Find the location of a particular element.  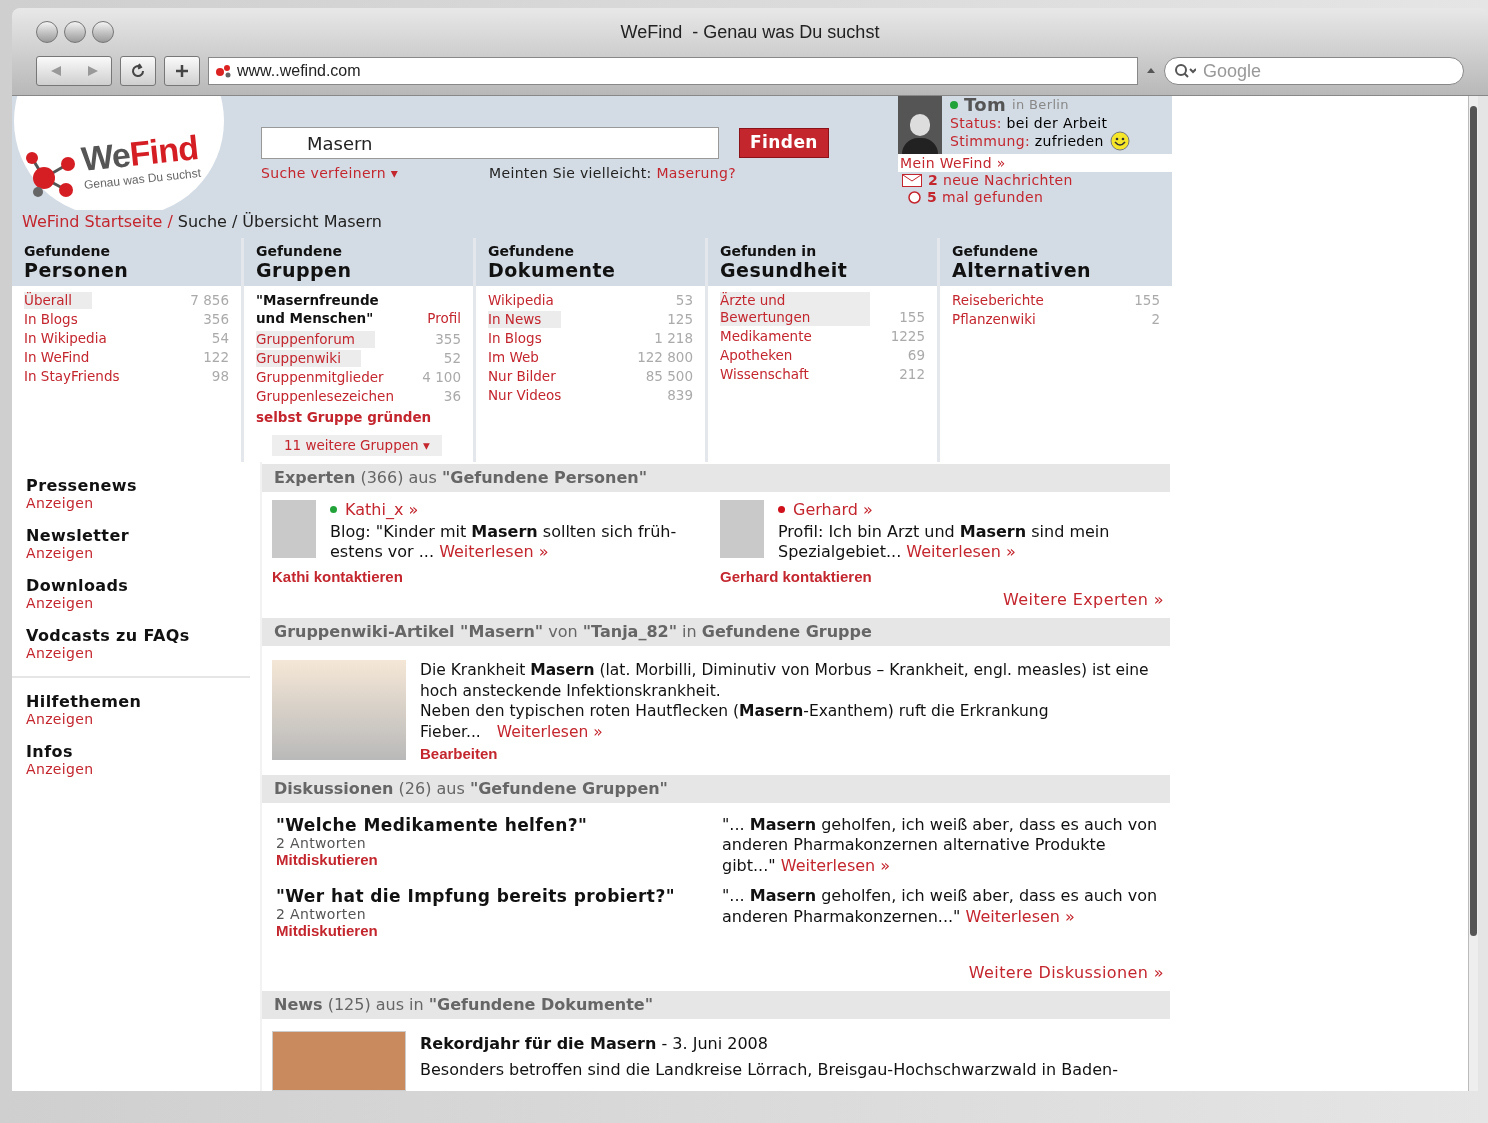

news-text: Besonders betroffen sind die Landkreise Lörrach, Breisgau-Hochschwarzwald in Baden- is located at coordinates (769, 1070).